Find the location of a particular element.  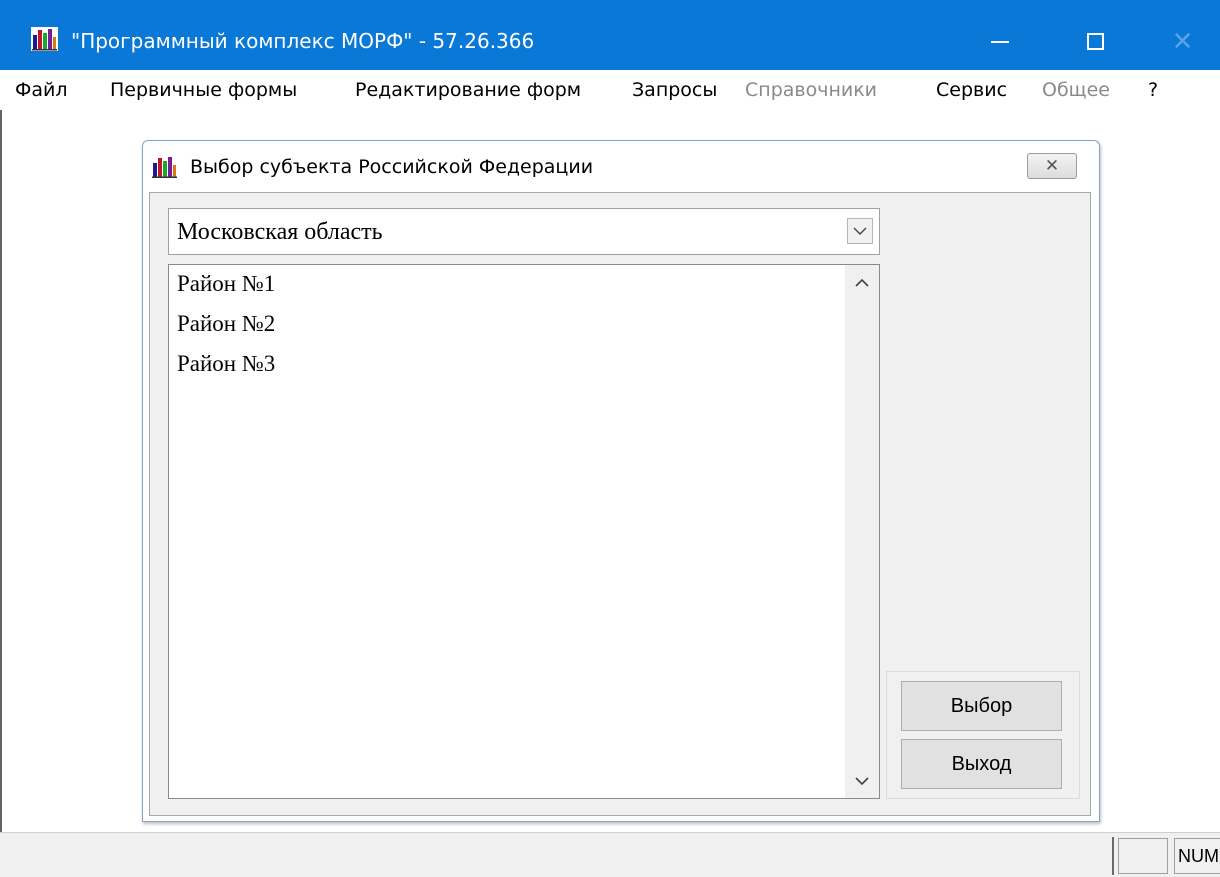

menu-edit-forms: Редактирование форм is located at coordinates (468, 90).